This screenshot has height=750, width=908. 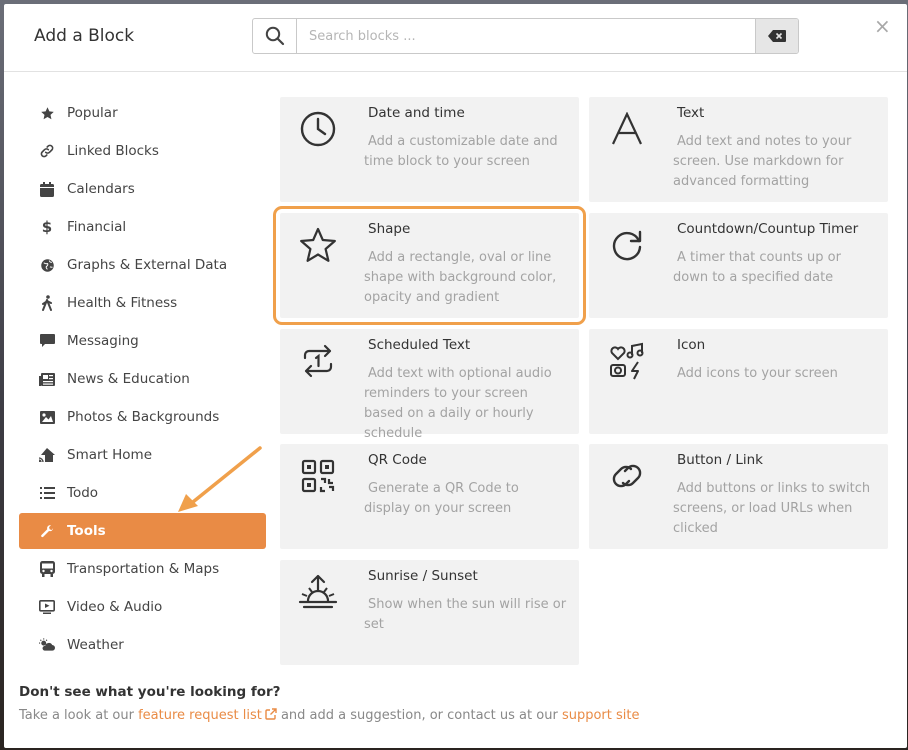 What do you see at coordinates (768, 229) in the screenshot?
I see `block-title: Countdown/Countup Timer` at bounding box center [768, 229].